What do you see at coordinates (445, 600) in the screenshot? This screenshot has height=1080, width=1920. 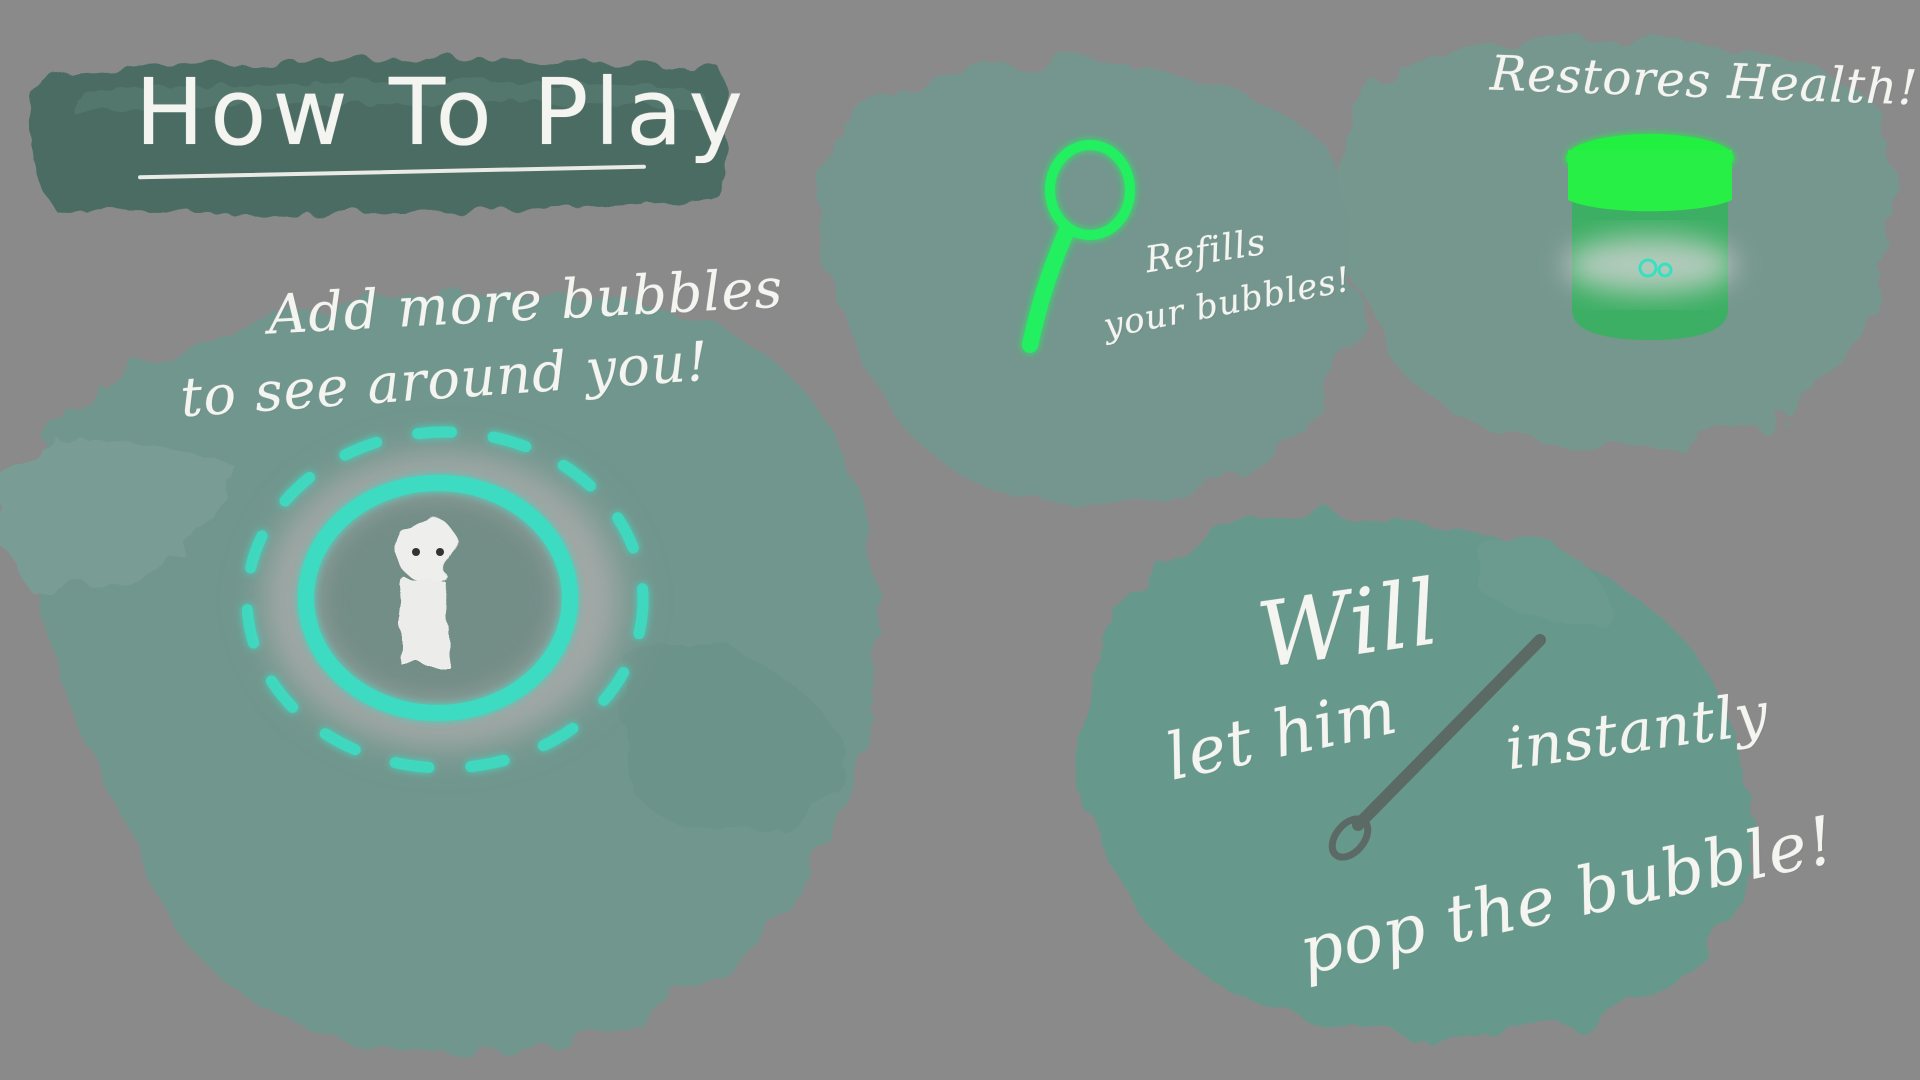 I see `bubble-player-icon` at bounding box center [445, 600].